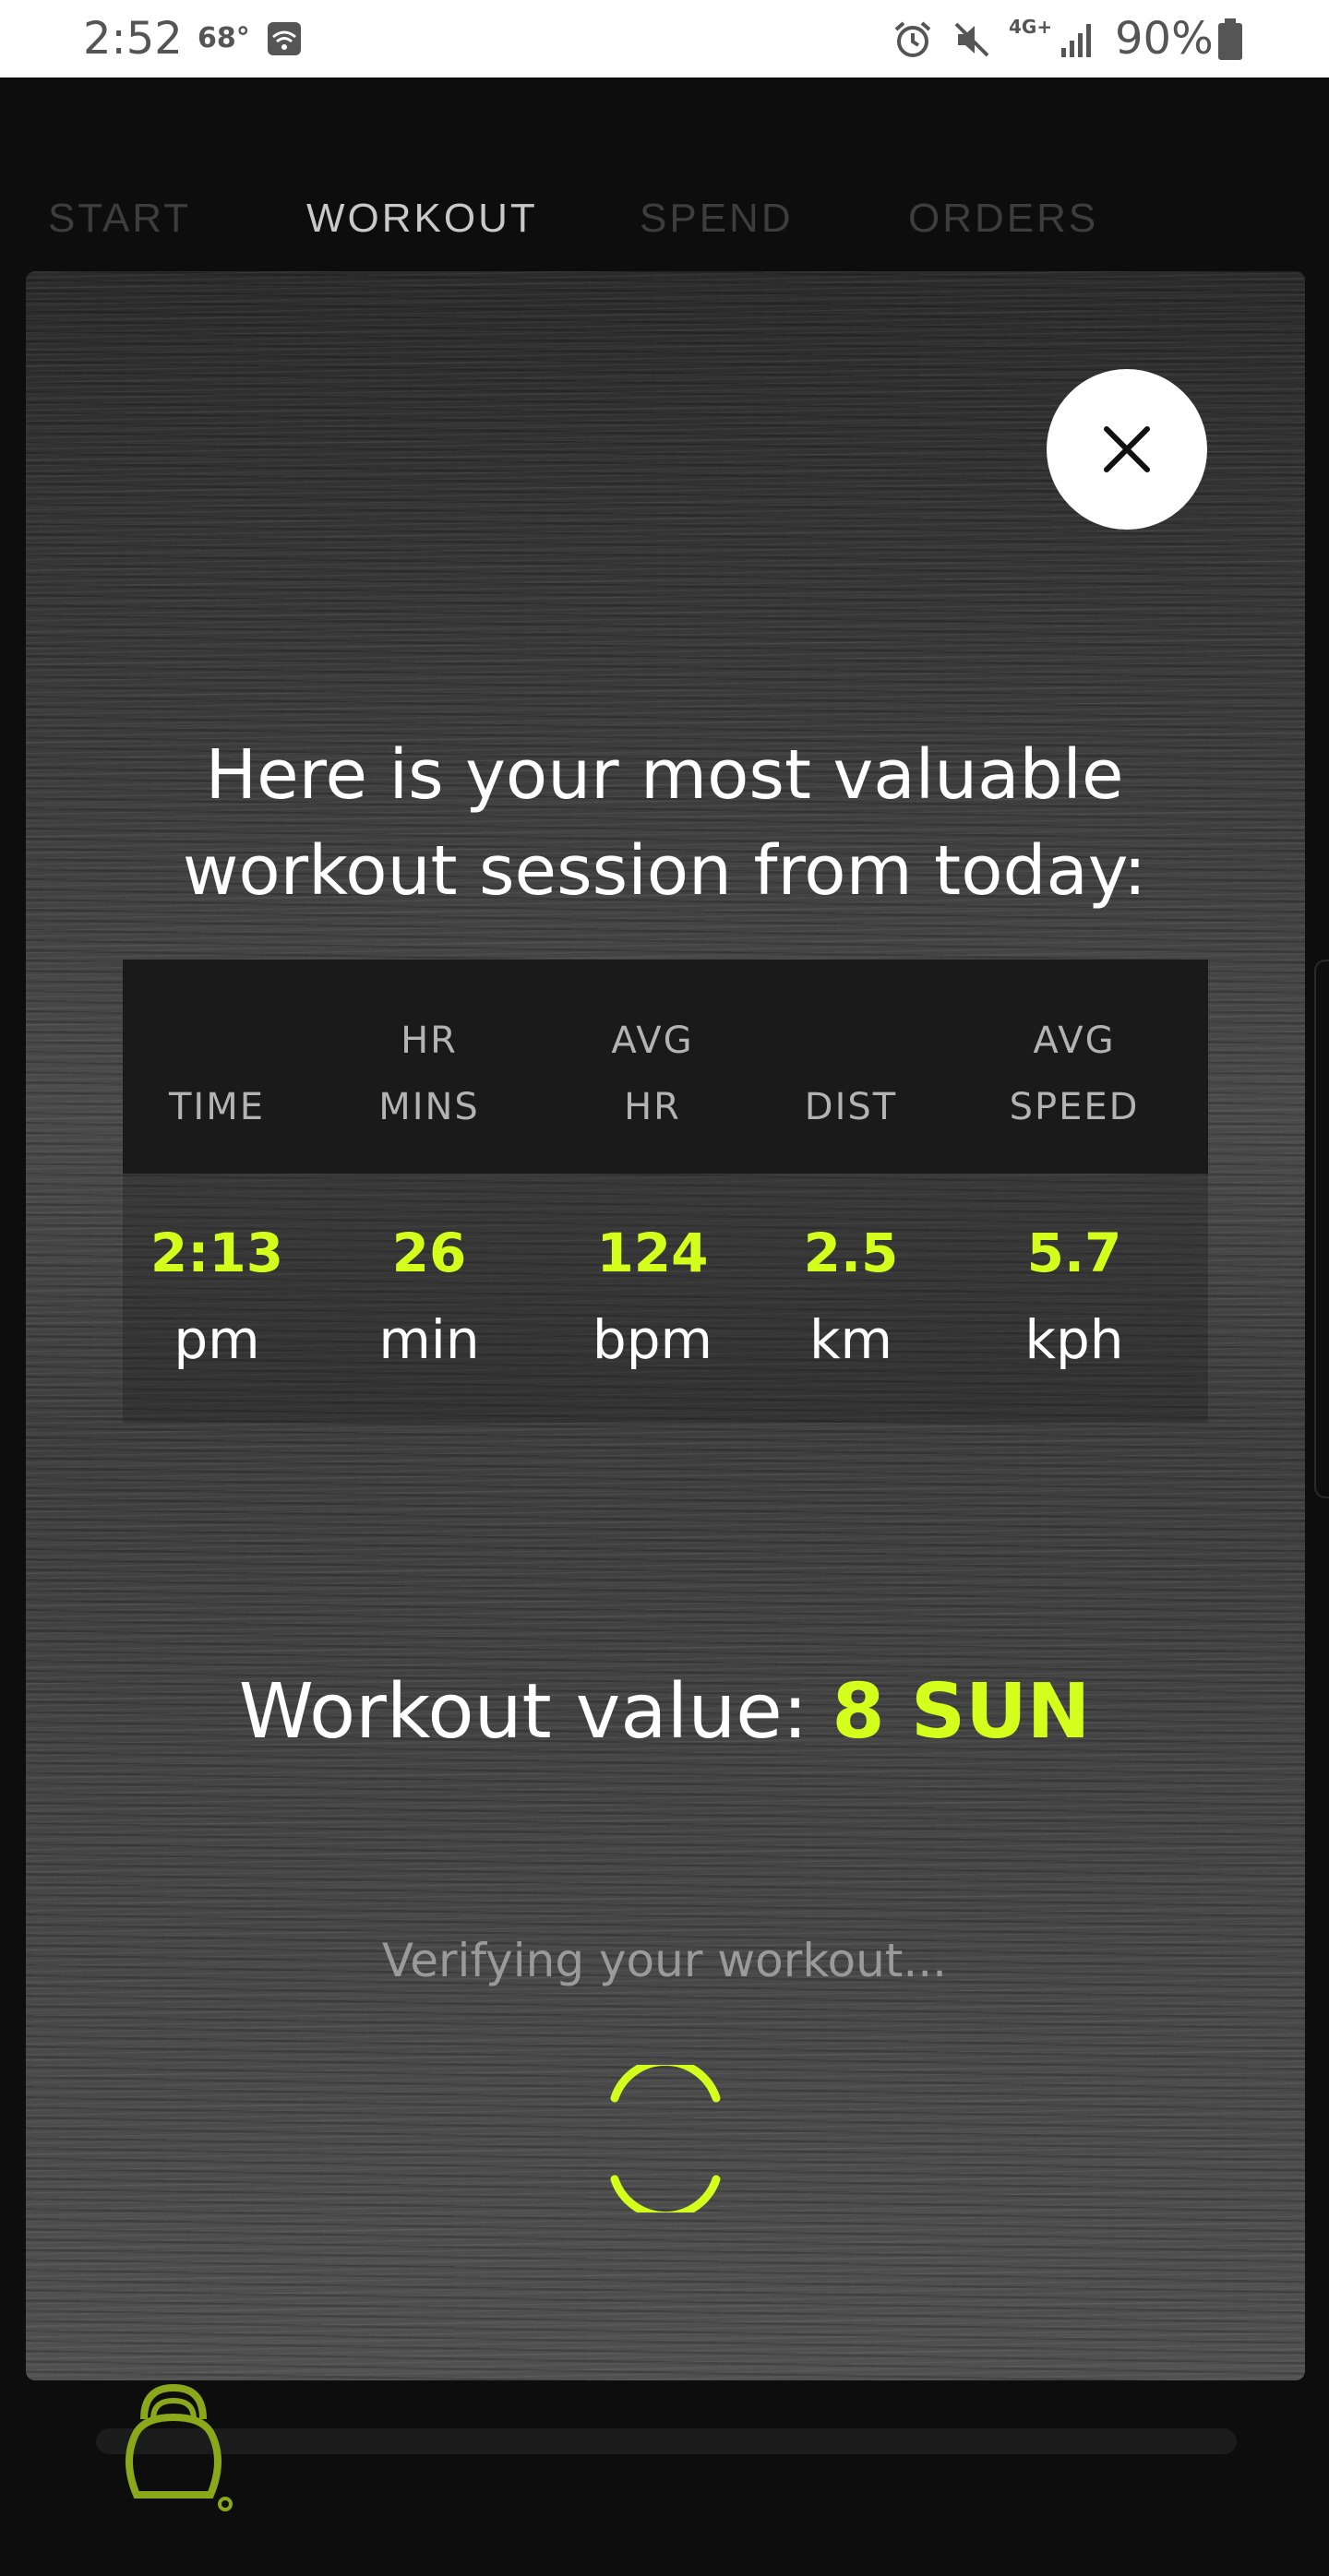  Describe the element at coordinates (653, 1074) in the screenshot. I see `column-header-avg-hr: AVG HR` at that location.